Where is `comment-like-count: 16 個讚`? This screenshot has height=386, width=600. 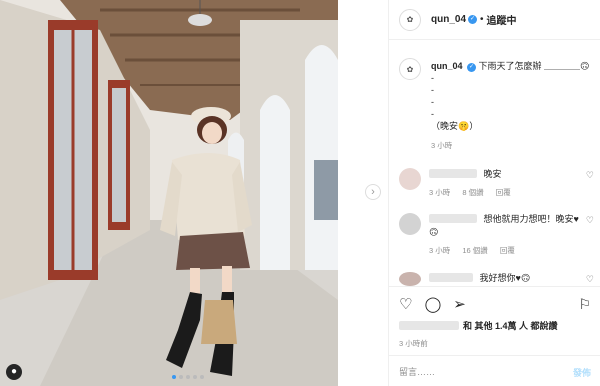 comment-like-count: 16 個讚 is located at coordinates (474, 250).